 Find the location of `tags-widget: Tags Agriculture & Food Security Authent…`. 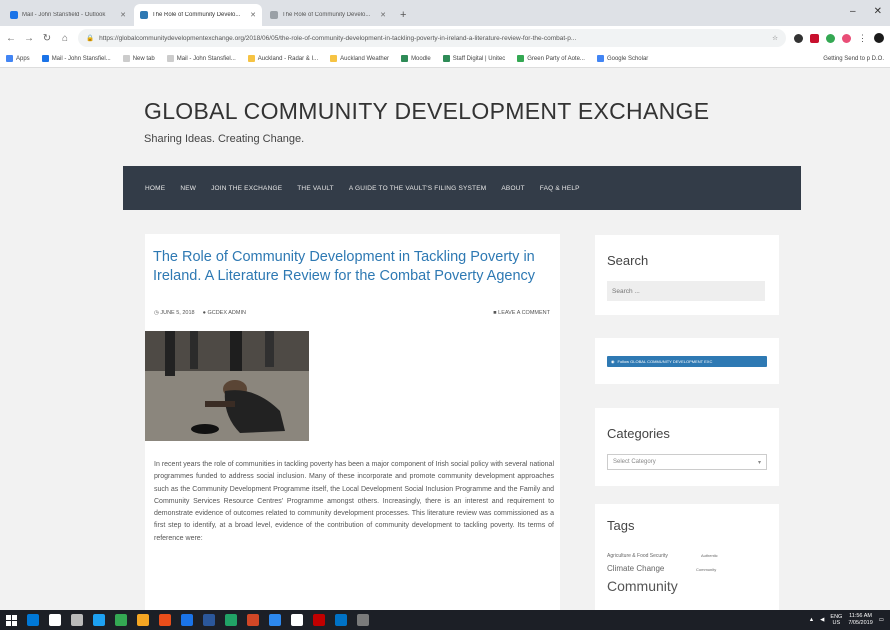

tags-widget: Tags Agriculture & Food Security Authent… is located at coordinates (687, 557).